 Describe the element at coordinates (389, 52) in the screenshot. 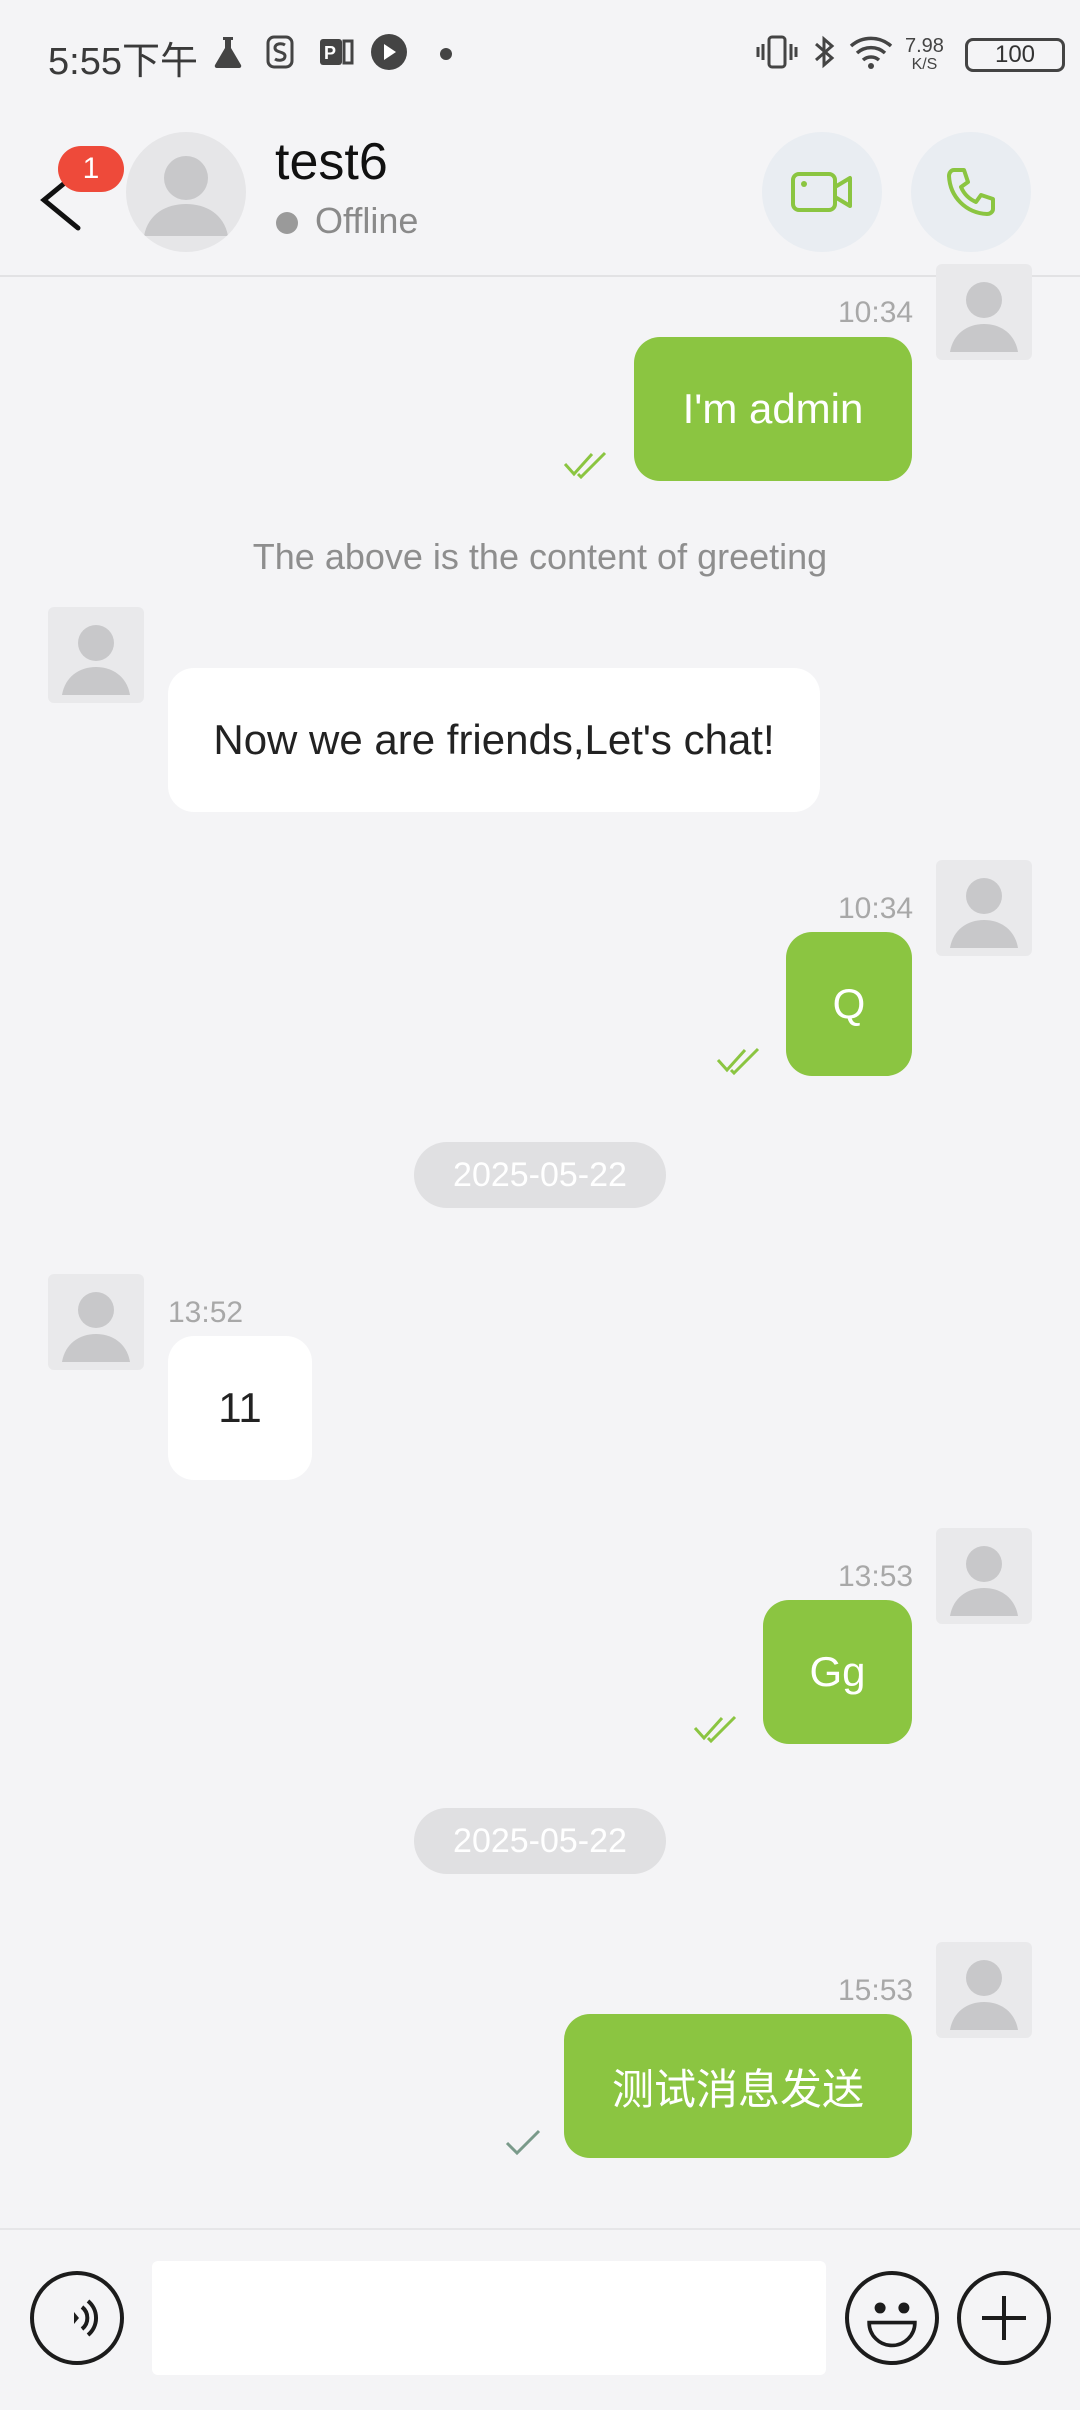

I see `app-circle-icon` at that location.